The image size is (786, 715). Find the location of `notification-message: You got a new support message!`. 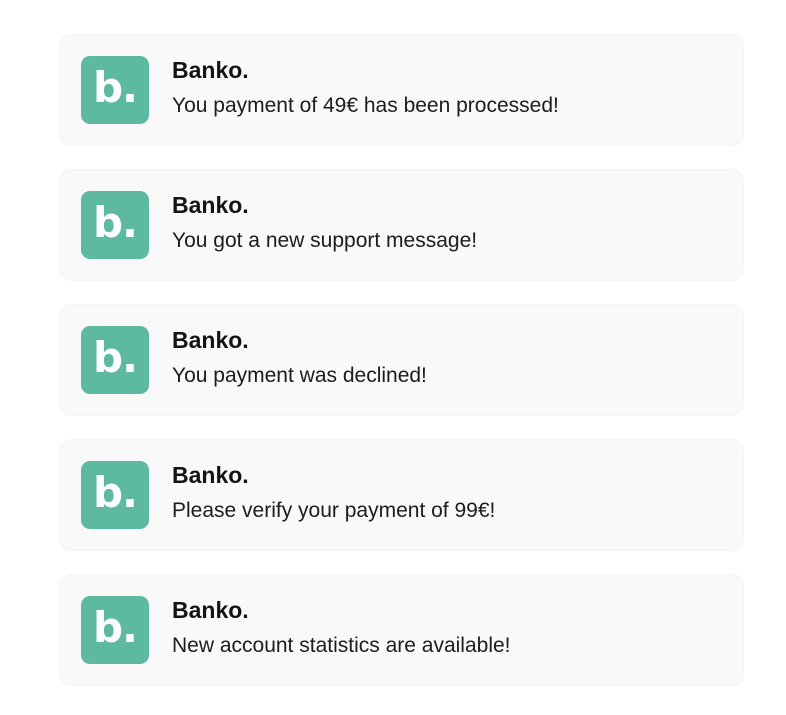

notification-message: You got a new support message! is located at coordinates (325, 240).